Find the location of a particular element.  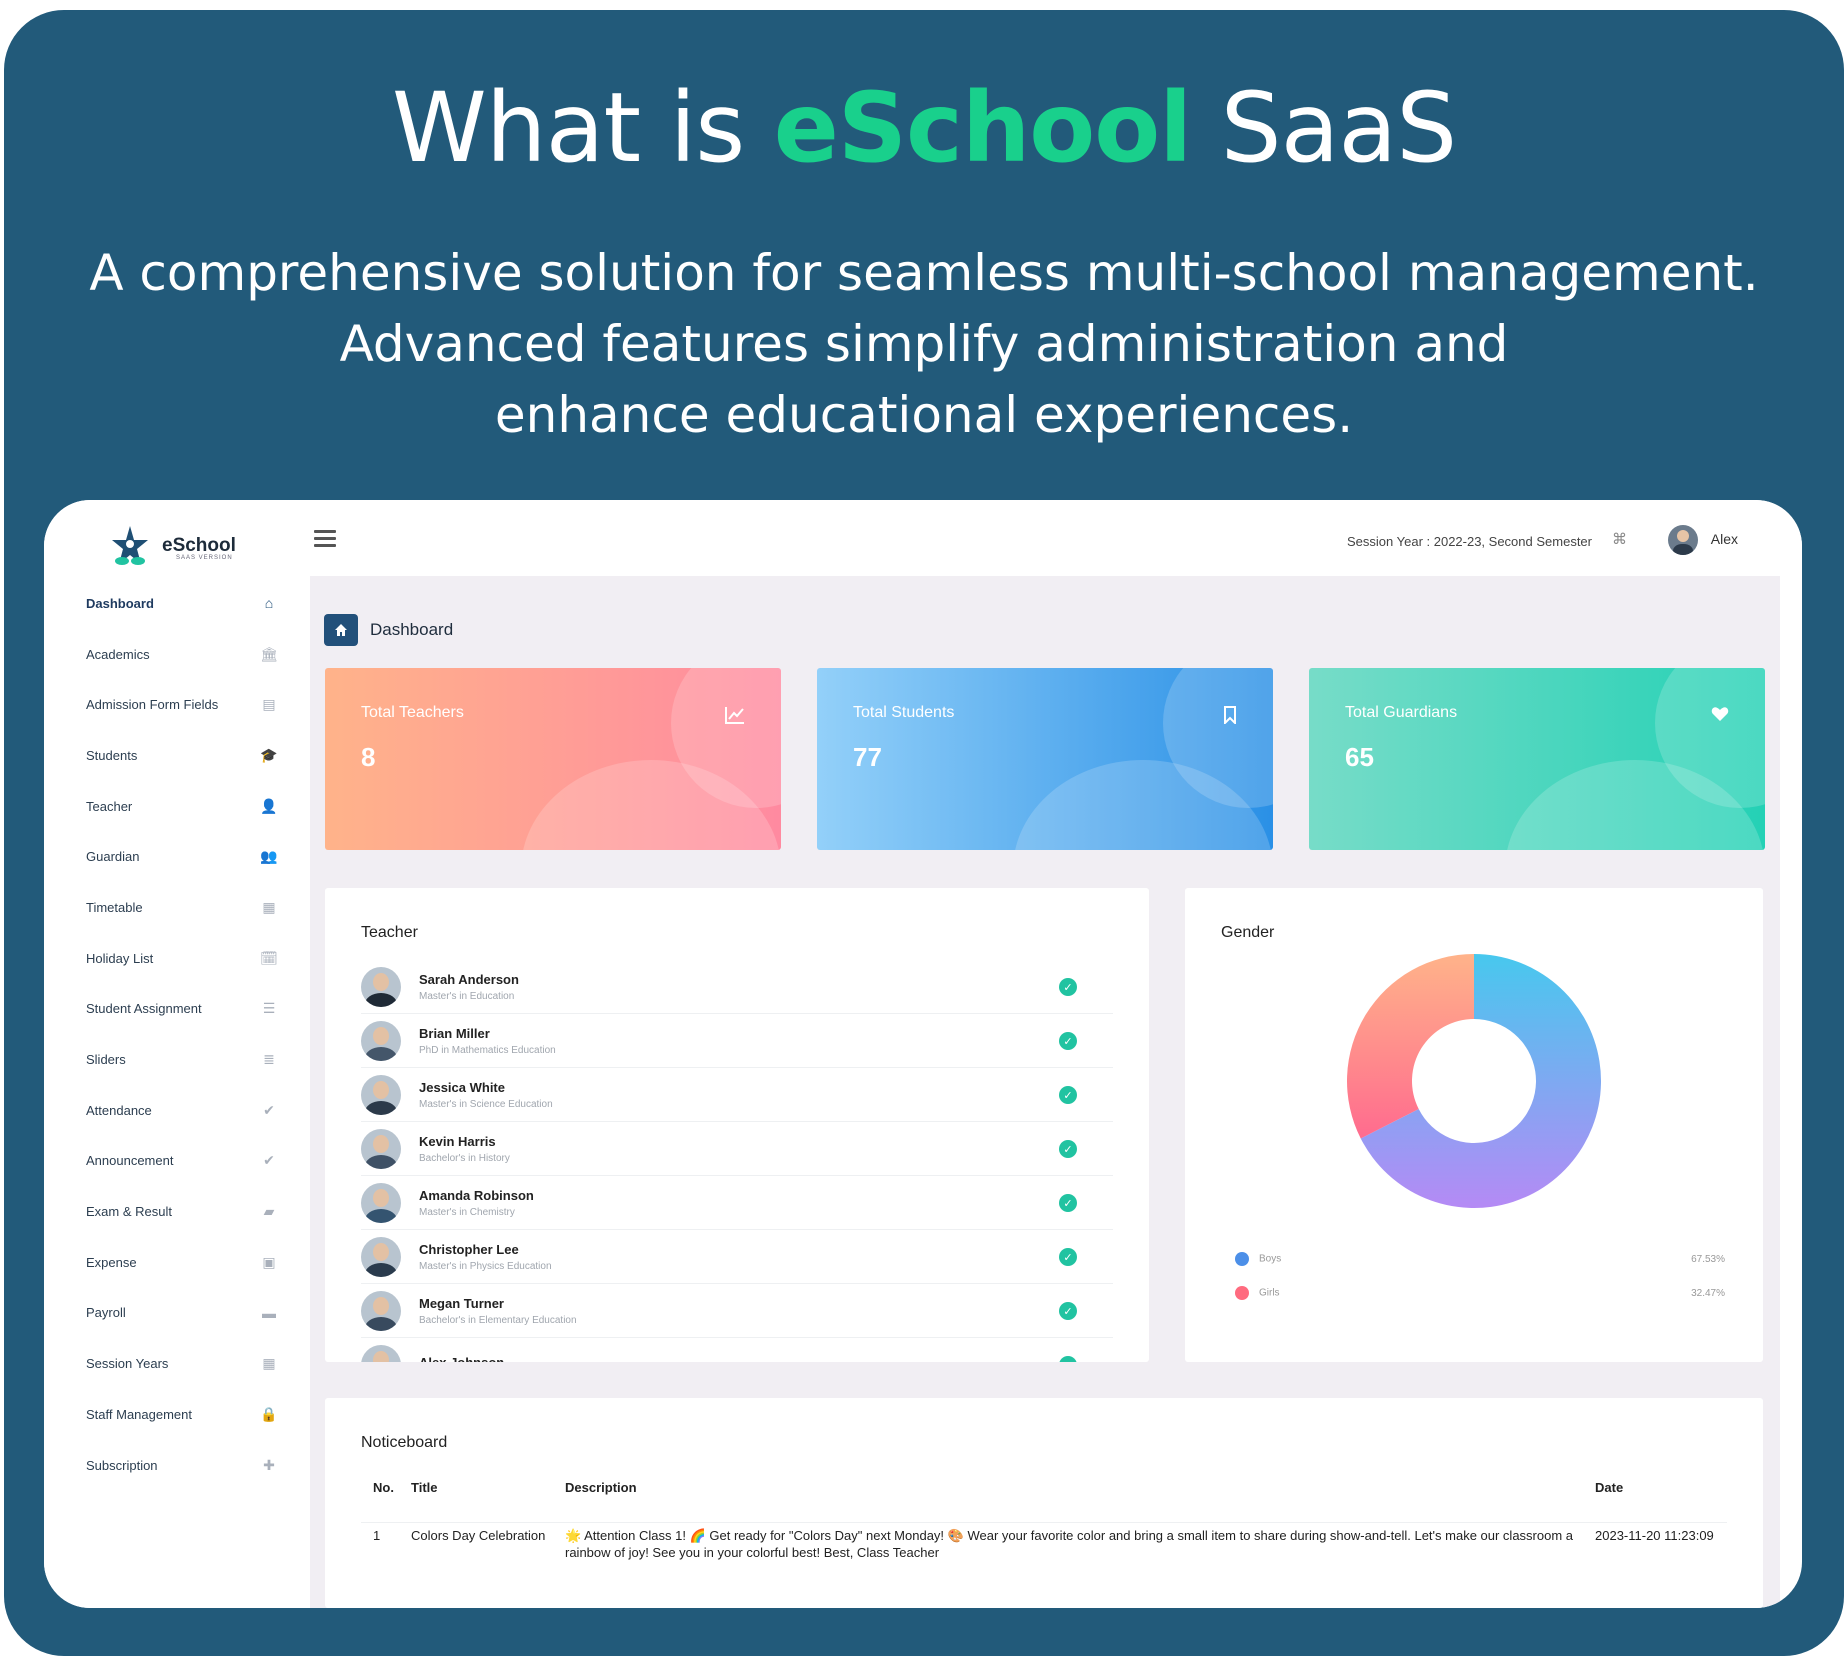

sidebar-item-academics: Academics 🏛 is located at coordinates (177, 654).